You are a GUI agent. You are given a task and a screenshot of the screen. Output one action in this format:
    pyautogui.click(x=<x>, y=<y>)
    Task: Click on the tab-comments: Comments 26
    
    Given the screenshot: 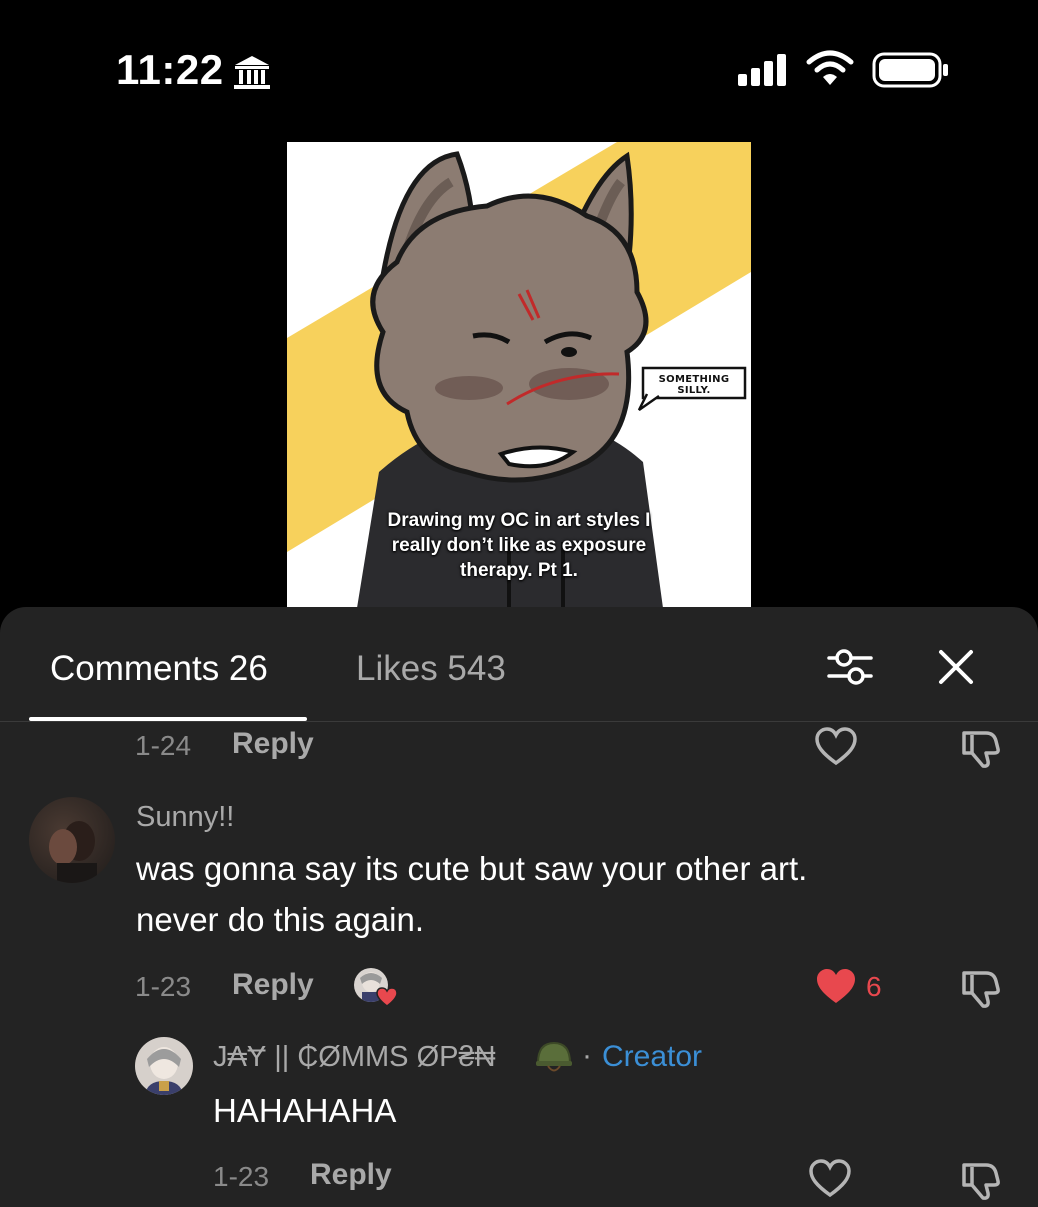 What is the action you would take?
    pyautogui.click(x=159, y=669)
    